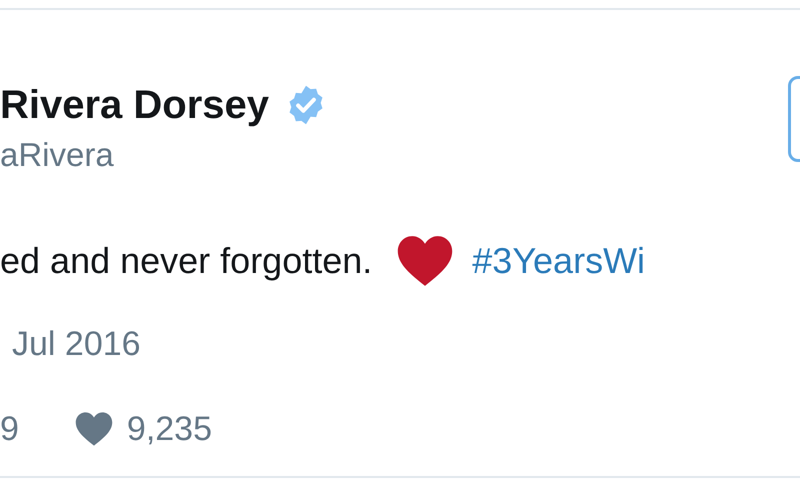 This screenshot has width=800, height=503. I want to click on heart-emoji-icon, so click(425, 261).